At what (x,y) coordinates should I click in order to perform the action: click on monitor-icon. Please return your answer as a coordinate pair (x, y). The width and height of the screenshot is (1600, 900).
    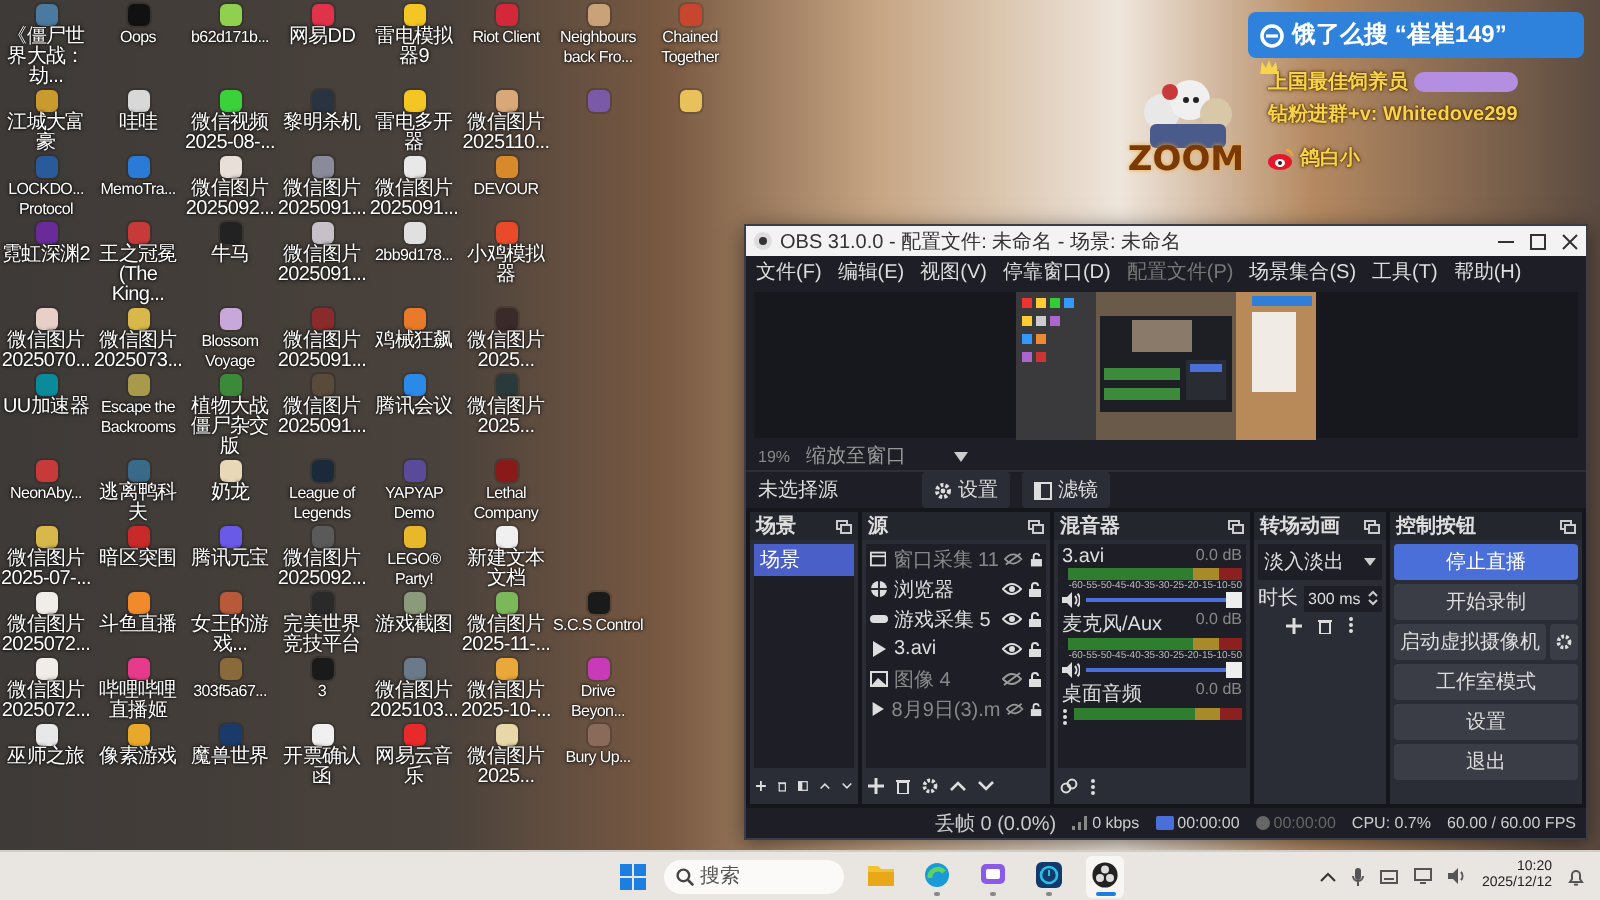
    Looking at the image, I should click on (1422, 876).